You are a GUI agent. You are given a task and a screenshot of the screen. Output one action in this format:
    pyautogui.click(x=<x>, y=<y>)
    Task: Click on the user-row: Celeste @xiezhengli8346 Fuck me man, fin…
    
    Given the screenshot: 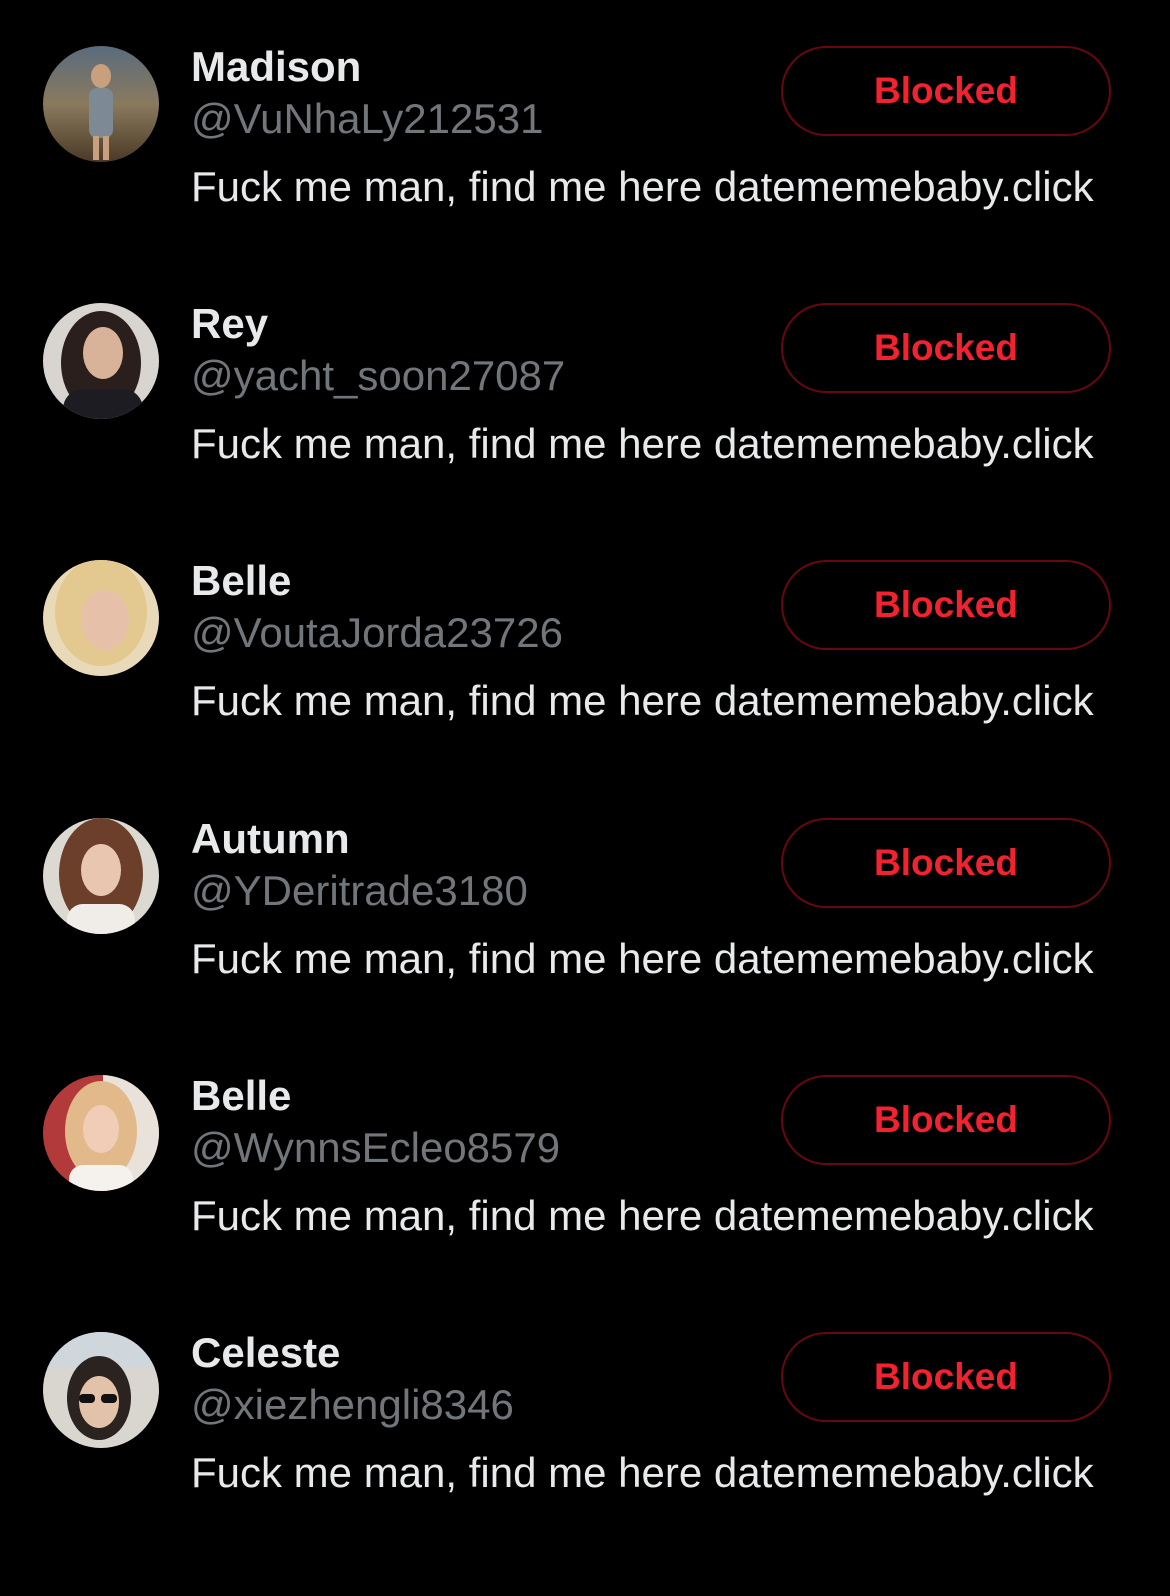 What is the action you would take?
    pyautogui.click(x=585, y=1445)
    